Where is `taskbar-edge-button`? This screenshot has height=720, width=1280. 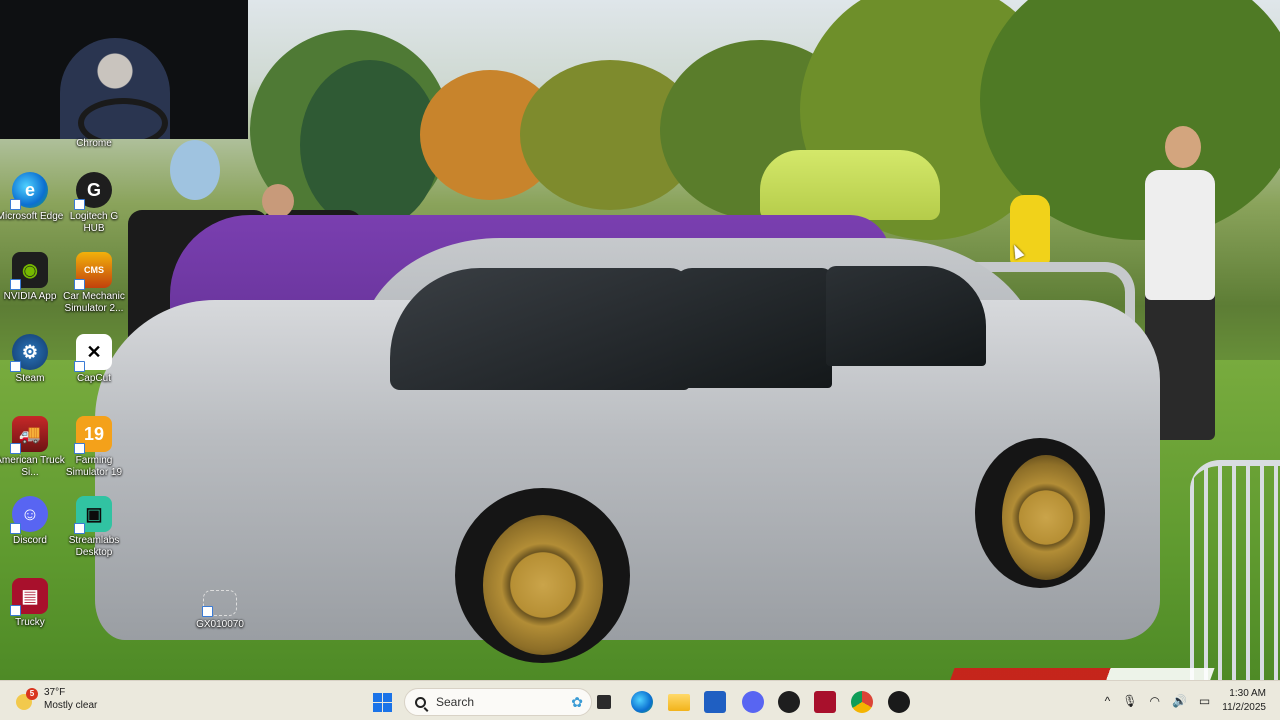 taskbar-edge-button is located at coordinates (642, 702).